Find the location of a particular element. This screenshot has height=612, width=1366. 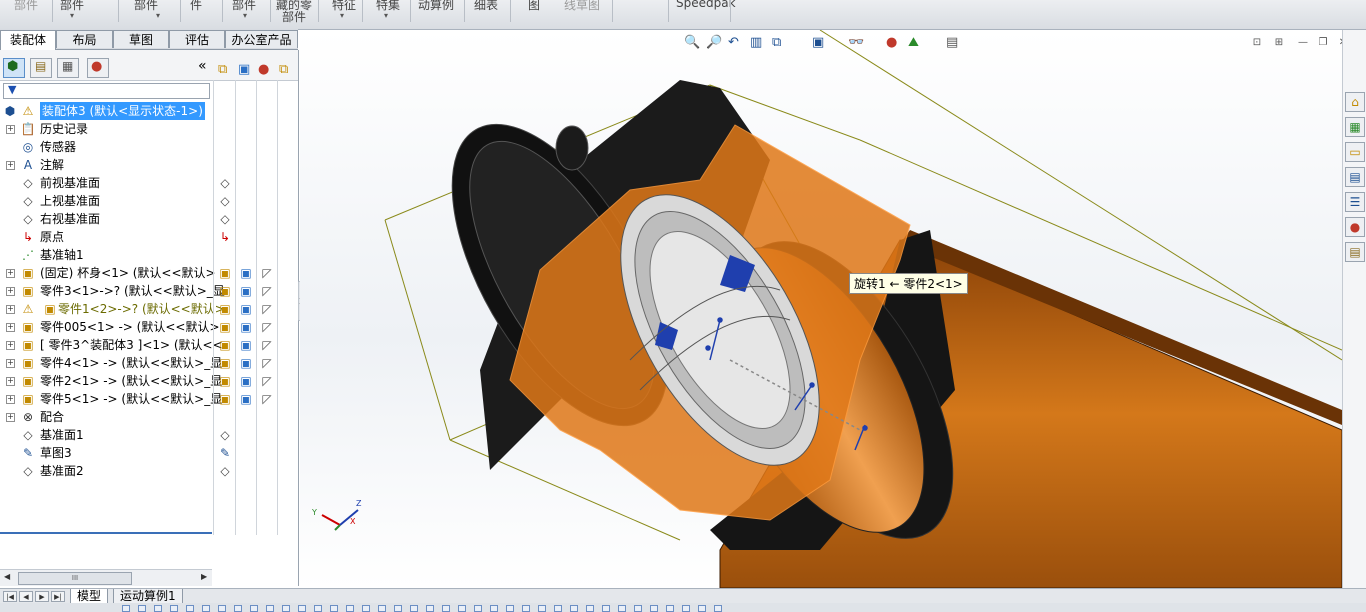

ribbon-item: 细表 is located at coordinates (486, 6).